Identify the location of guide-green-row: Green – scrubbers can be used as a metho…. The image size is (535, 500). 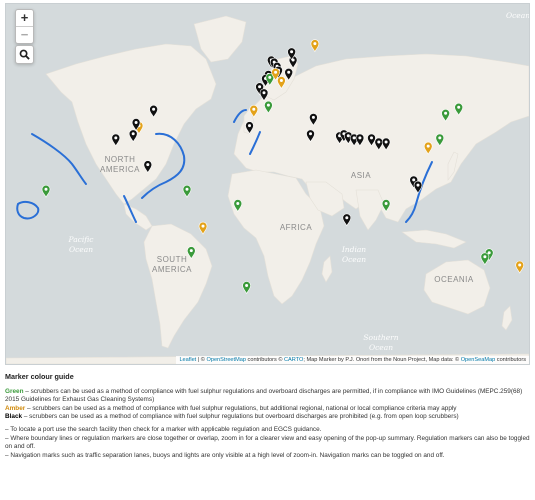
(267, 396).